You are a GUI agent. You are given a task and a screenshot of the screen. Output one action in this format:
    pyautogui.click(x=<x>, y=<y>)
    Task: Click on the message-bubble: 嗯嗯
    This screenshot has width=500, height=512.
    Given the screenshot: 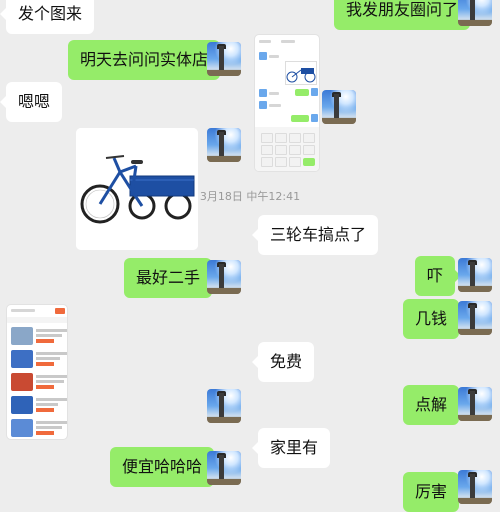 What is the action you would take?
    pyautogui.click(x=31, y=102)
    